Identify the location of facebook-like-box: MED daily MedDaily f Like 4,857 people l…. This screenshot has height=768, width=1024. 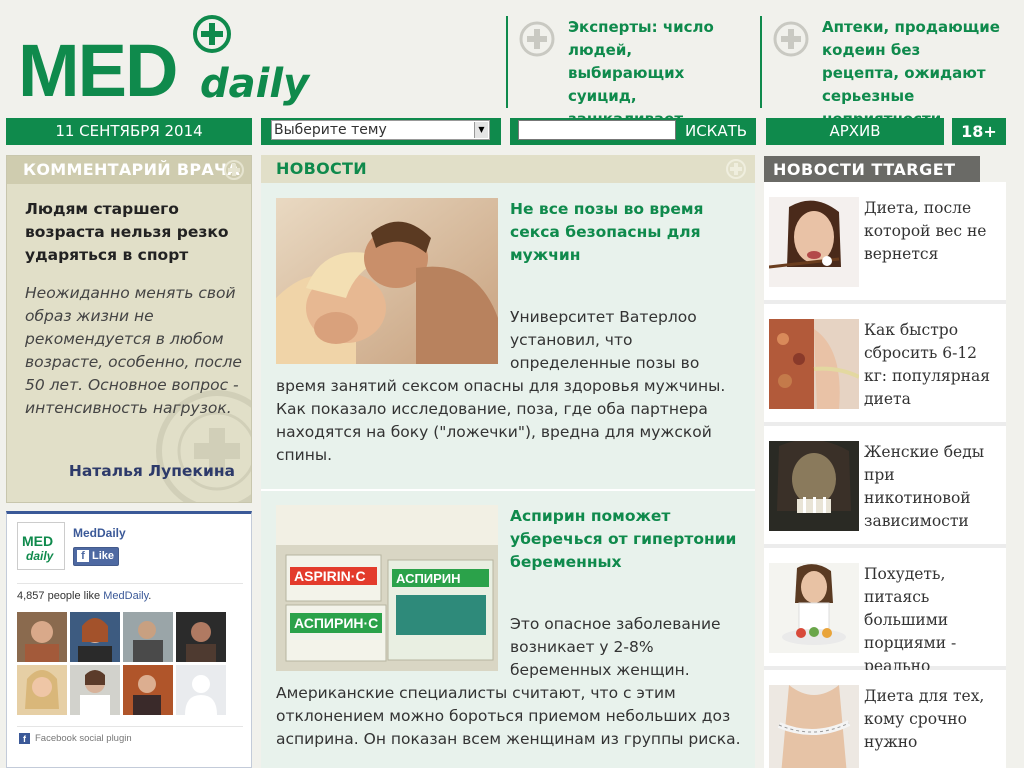
(129, 639).